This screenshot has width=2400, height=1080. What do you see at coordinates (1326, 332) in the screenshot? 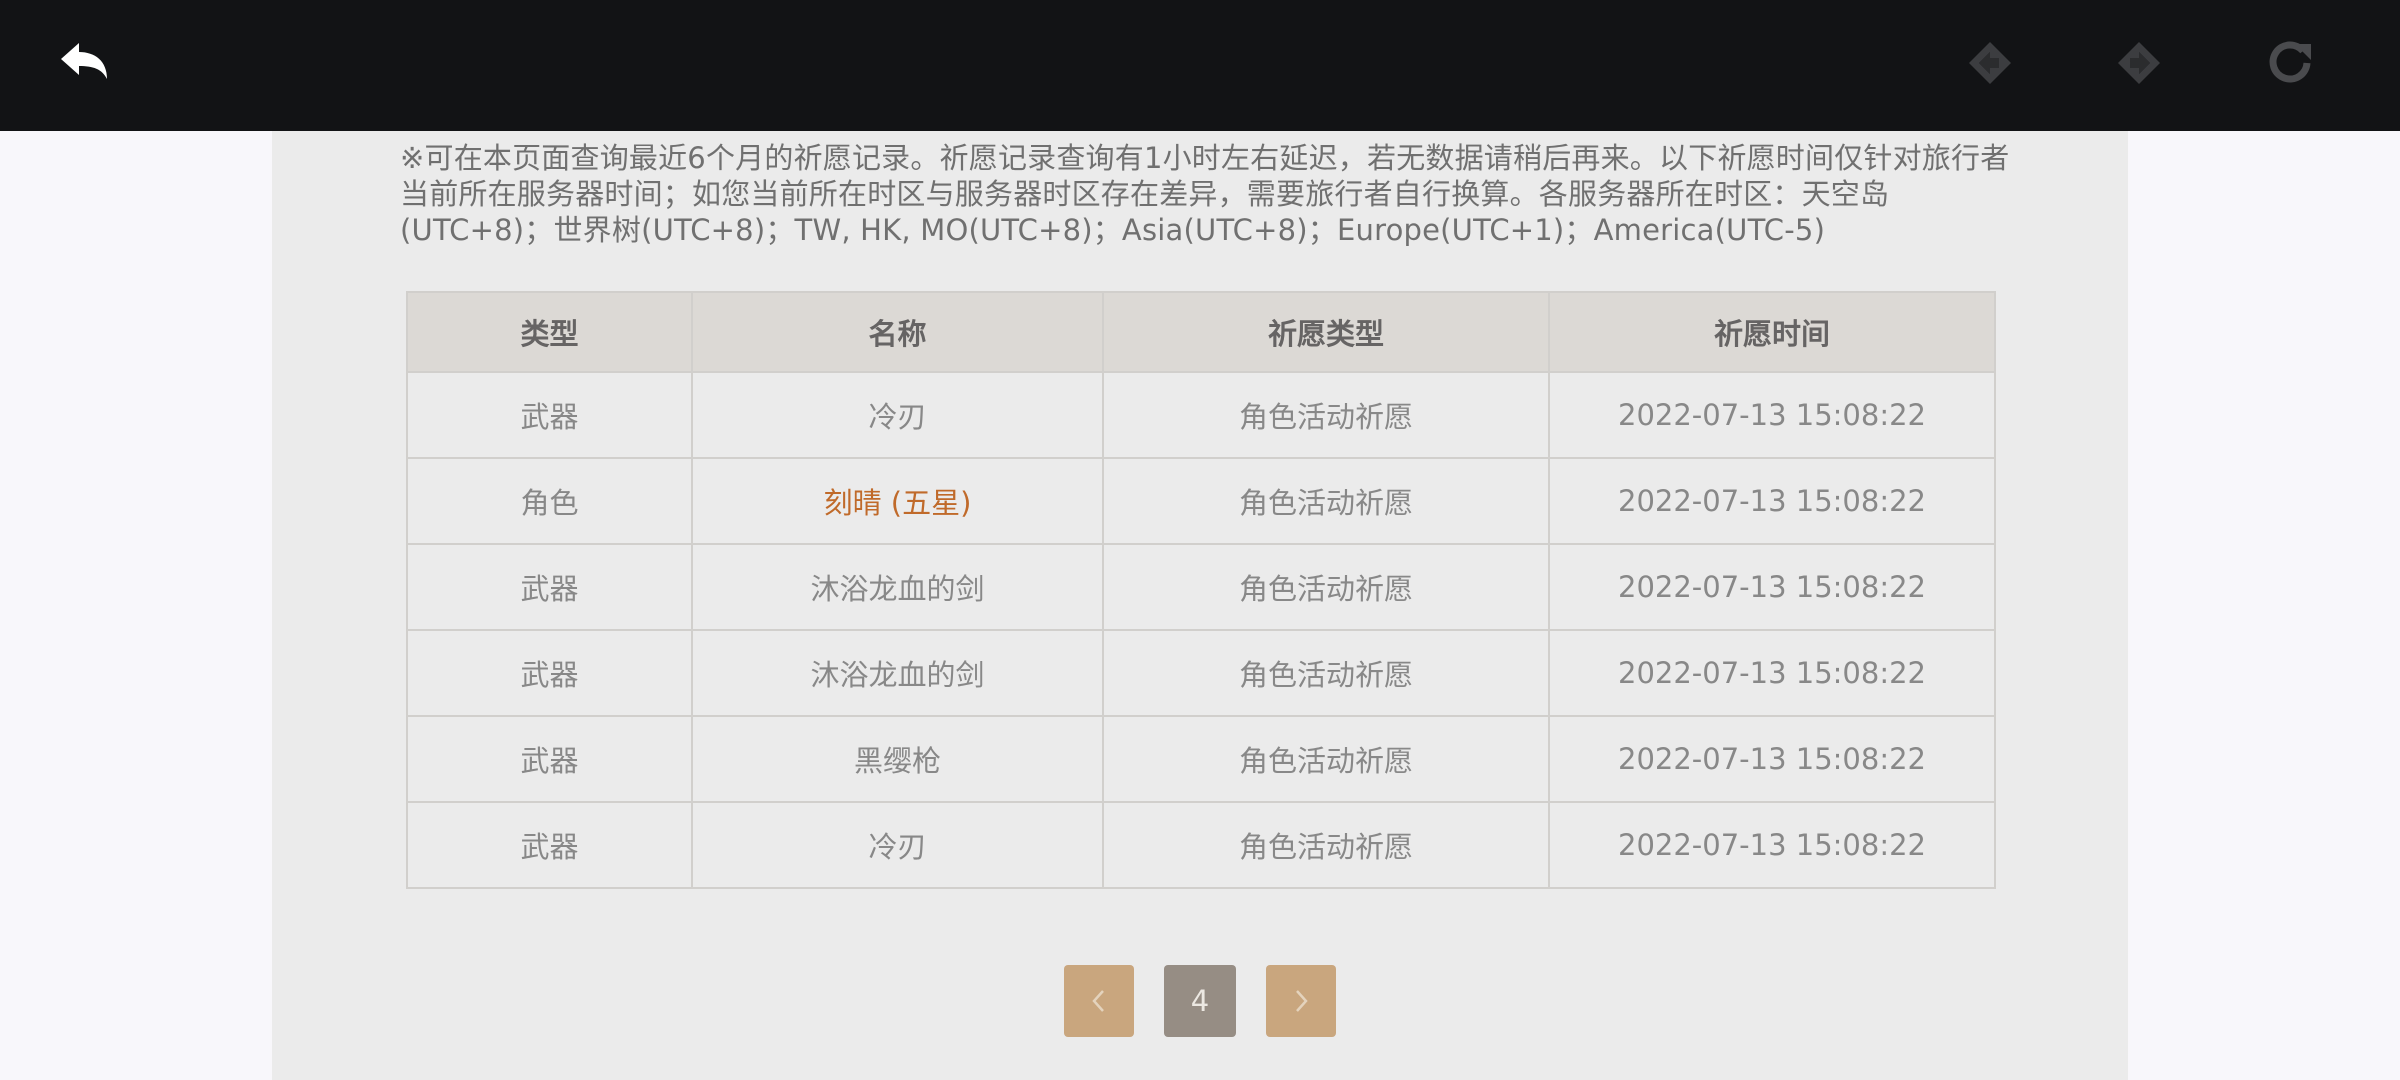
I see `header-wish-type: 祈愿类型` at bounding box center [1326, 332].